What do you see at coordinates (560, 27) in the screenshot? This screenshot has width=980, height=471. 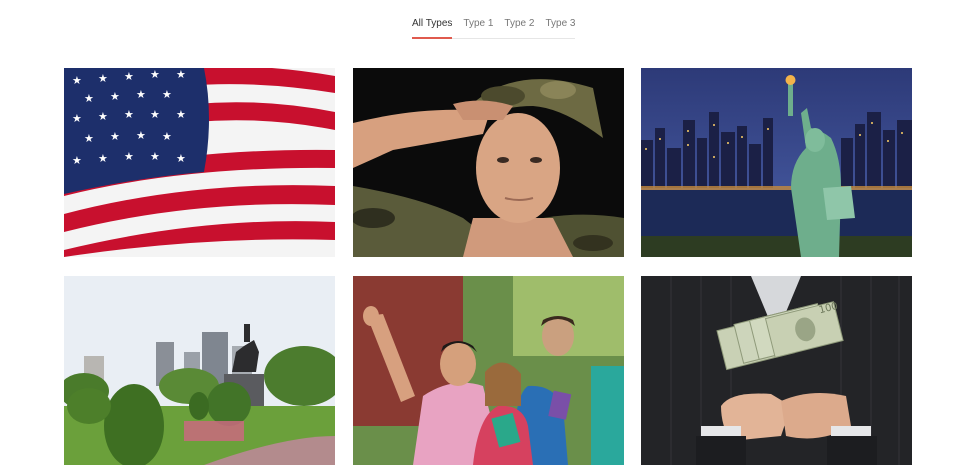 I see `tab-type-3: Type 3` at bounding box center [560, 27].